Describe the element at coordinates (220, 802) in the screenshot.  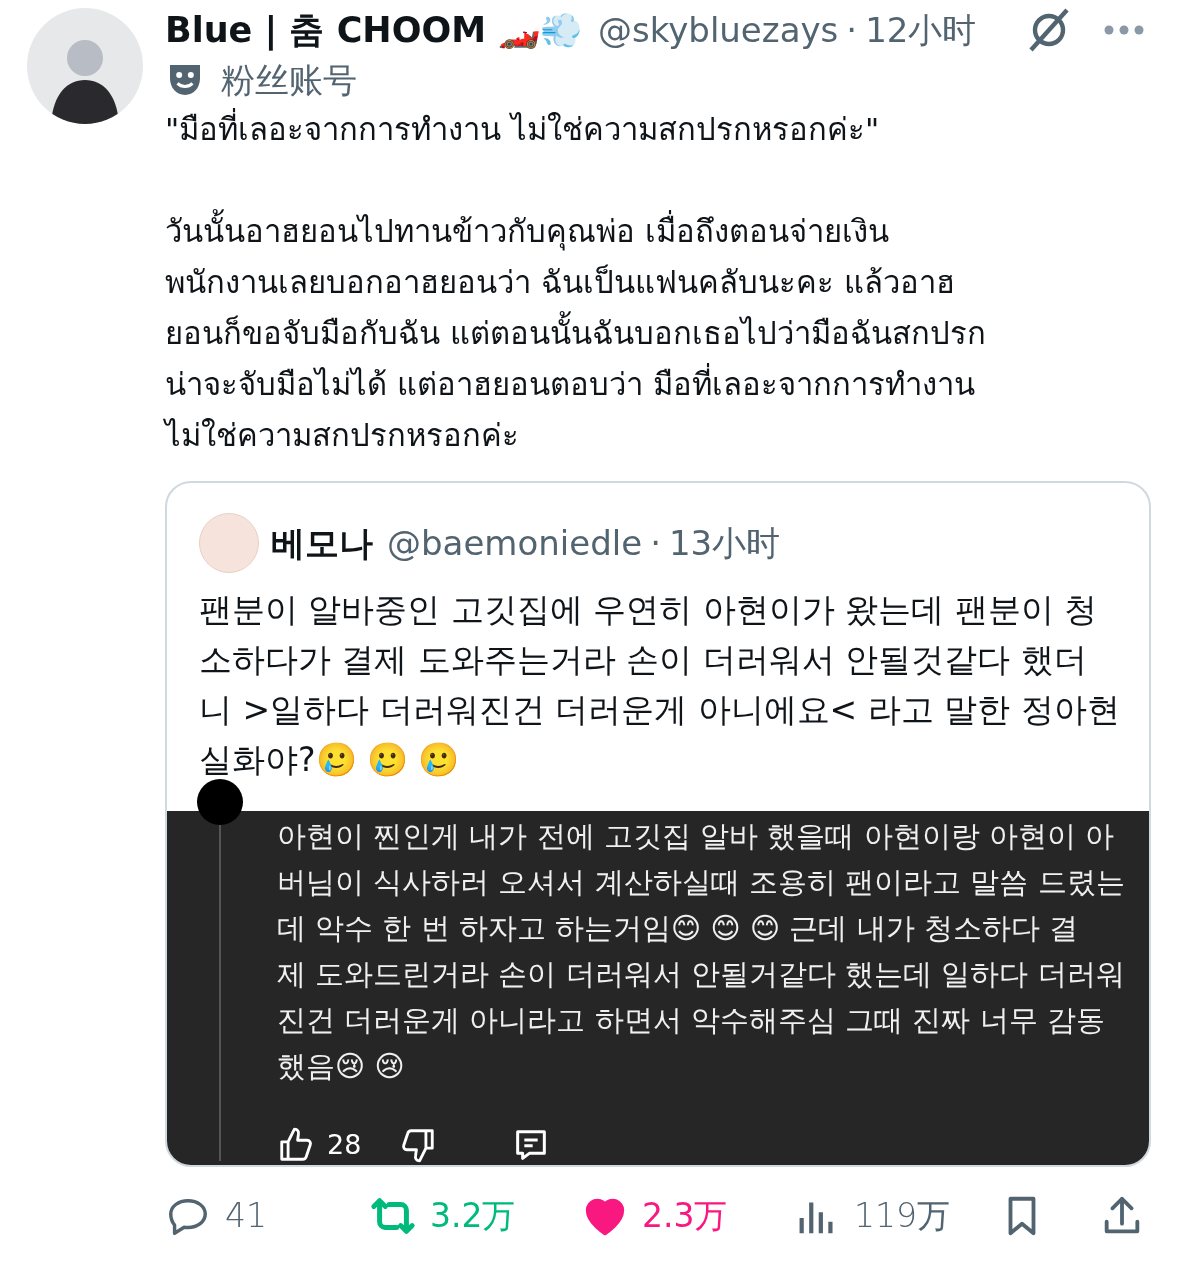
I see `comment-avatar` at that location.